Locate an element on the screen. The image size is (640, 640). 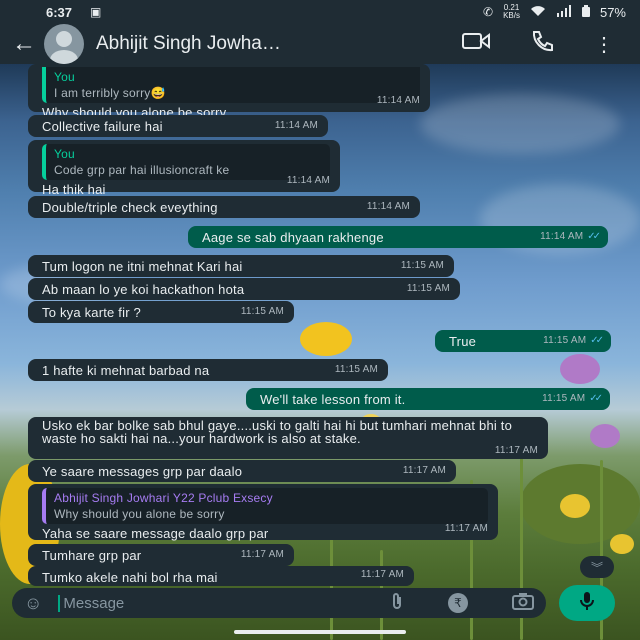
message-input is located at coordinates (188, 603).